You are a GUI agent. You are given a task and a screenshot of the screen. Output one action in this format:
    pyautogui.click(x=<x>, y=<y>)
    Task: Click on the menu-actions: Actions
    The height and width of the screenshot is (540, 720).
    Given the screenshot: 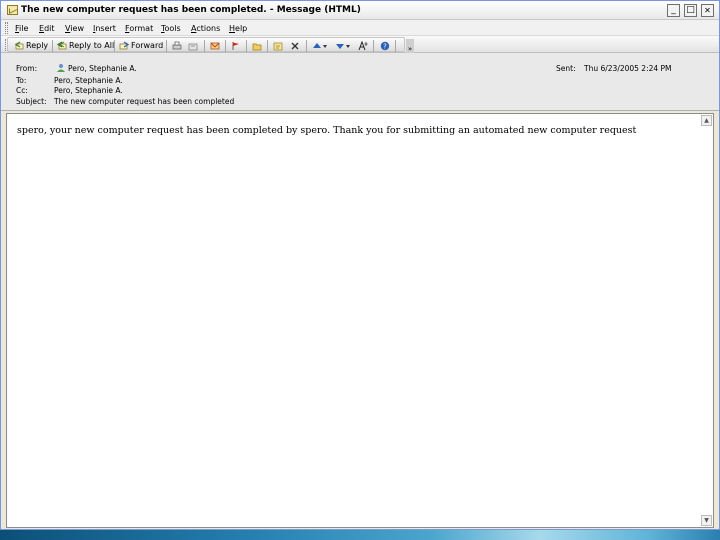 What is the action you would take?
    pyautogui.click(x=205, y=28)
    